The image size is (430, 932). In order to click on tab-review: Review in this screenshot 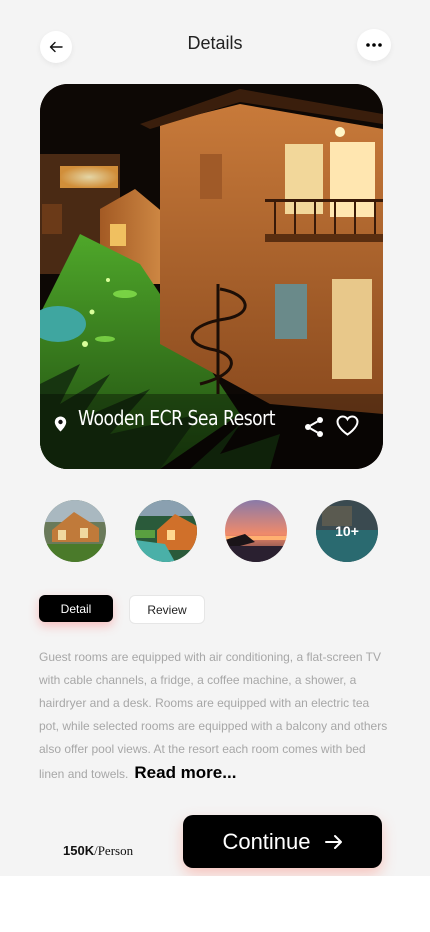, I will do `click(167, 609)`.